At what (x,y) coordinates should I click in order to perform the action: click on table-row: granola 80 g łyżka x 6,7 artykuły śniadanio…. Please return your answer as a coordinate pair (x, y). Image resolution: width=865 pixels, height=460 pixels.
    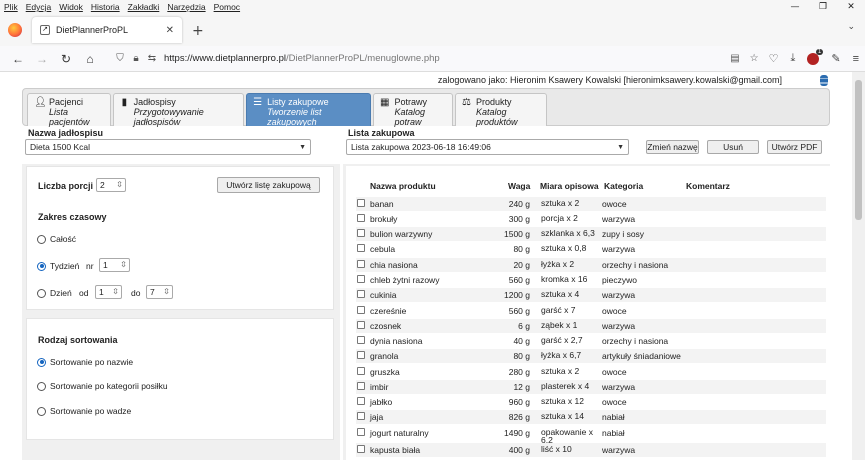
    Looking at the image, I should click on (591, 356).